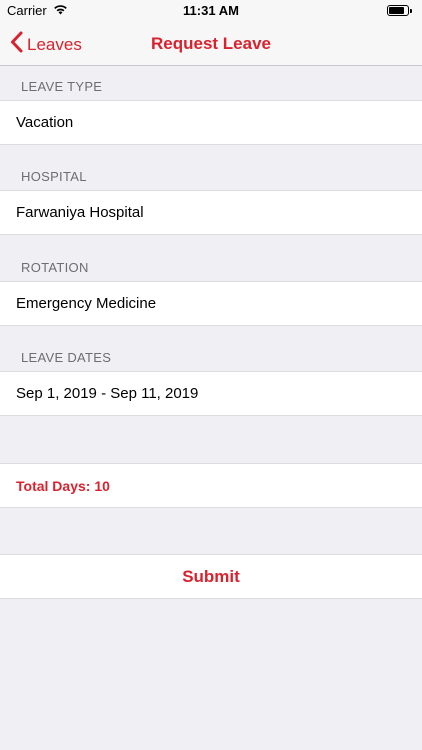  Describe the element at coordinates (62, 86) in the screenshot. I see `leave-type-header: LEAVE TYPE` at that location.